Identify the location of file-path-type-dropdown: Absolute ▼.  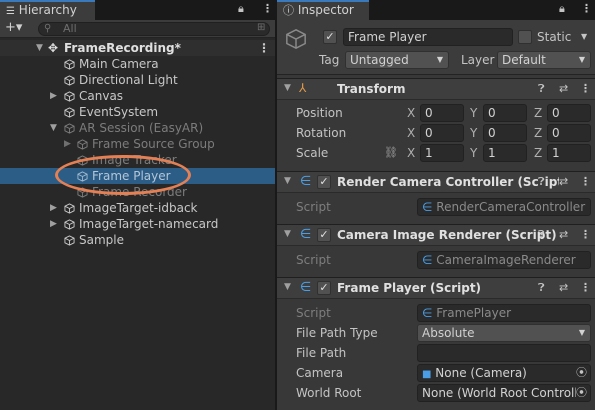
(504, 333).